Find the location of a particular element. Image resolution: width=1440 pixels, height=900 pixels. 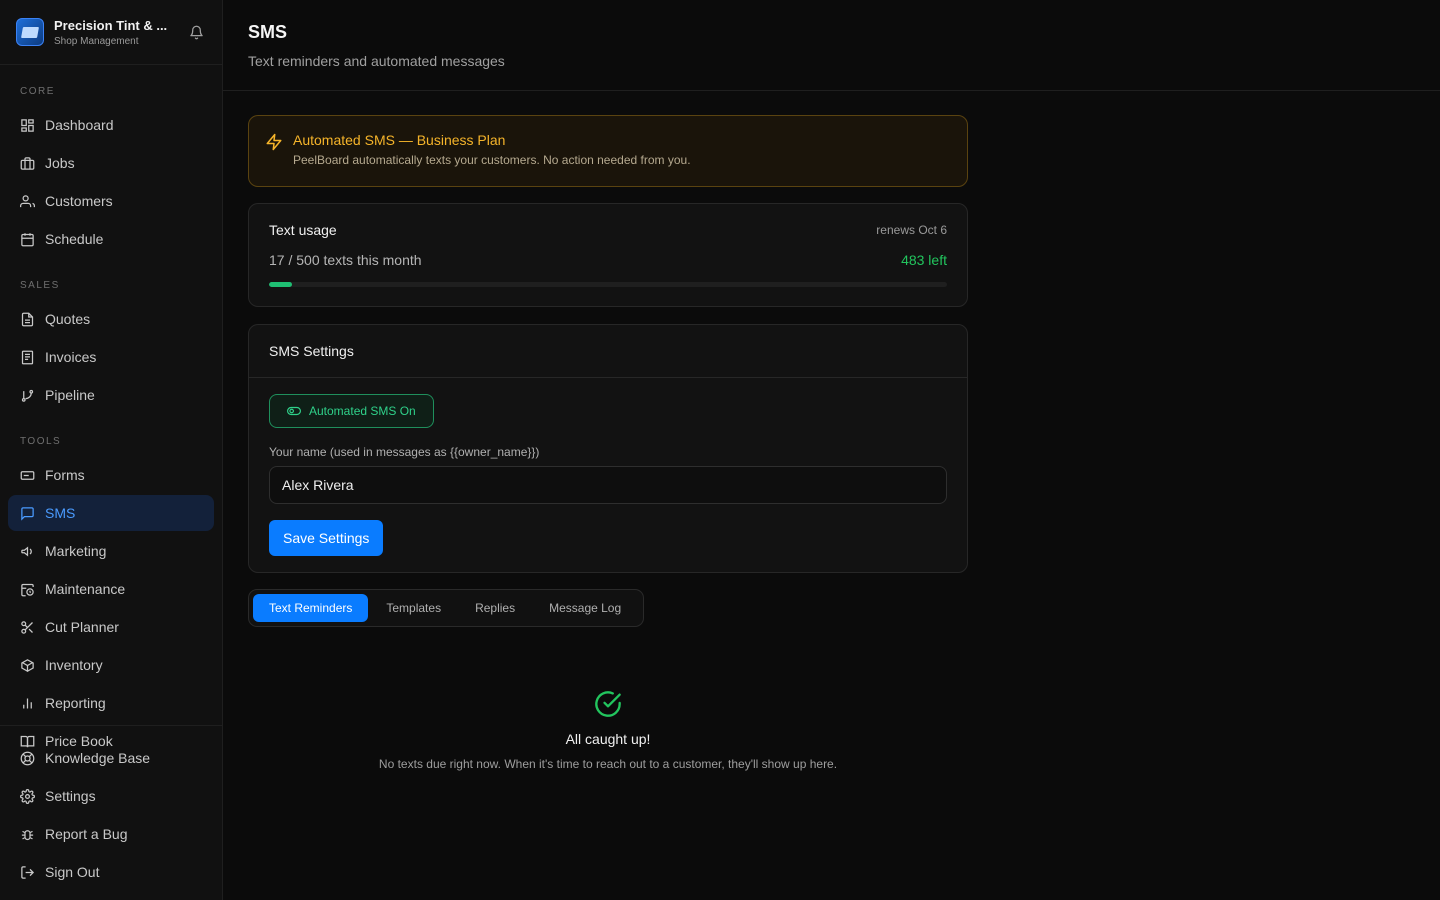

sidebar-item-dashboard: Dashboard is located at coordinates (111, 125).